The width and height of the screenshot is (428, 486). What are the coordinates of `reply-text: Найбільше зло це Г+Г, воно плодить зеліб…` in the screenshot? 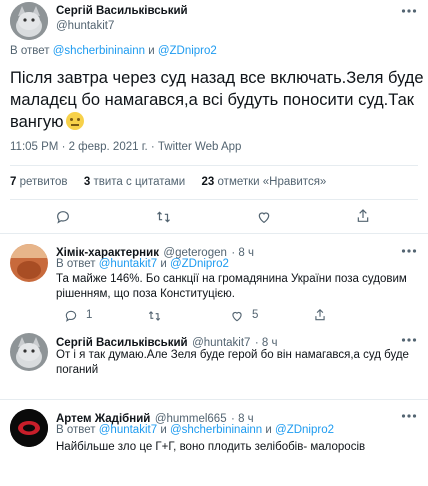 It's located at (211, 447).